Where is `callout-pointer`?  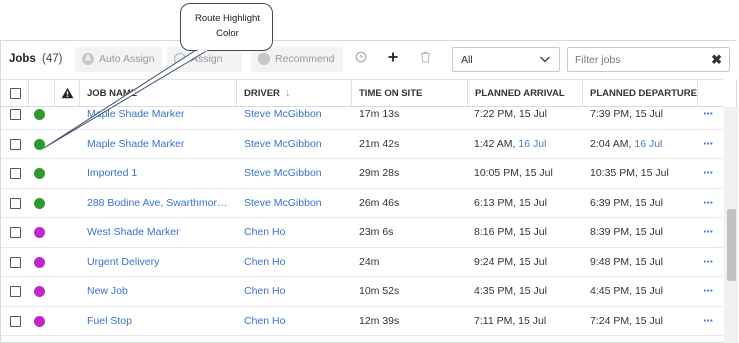 callout-pointer is located at coordinates (126, 99).